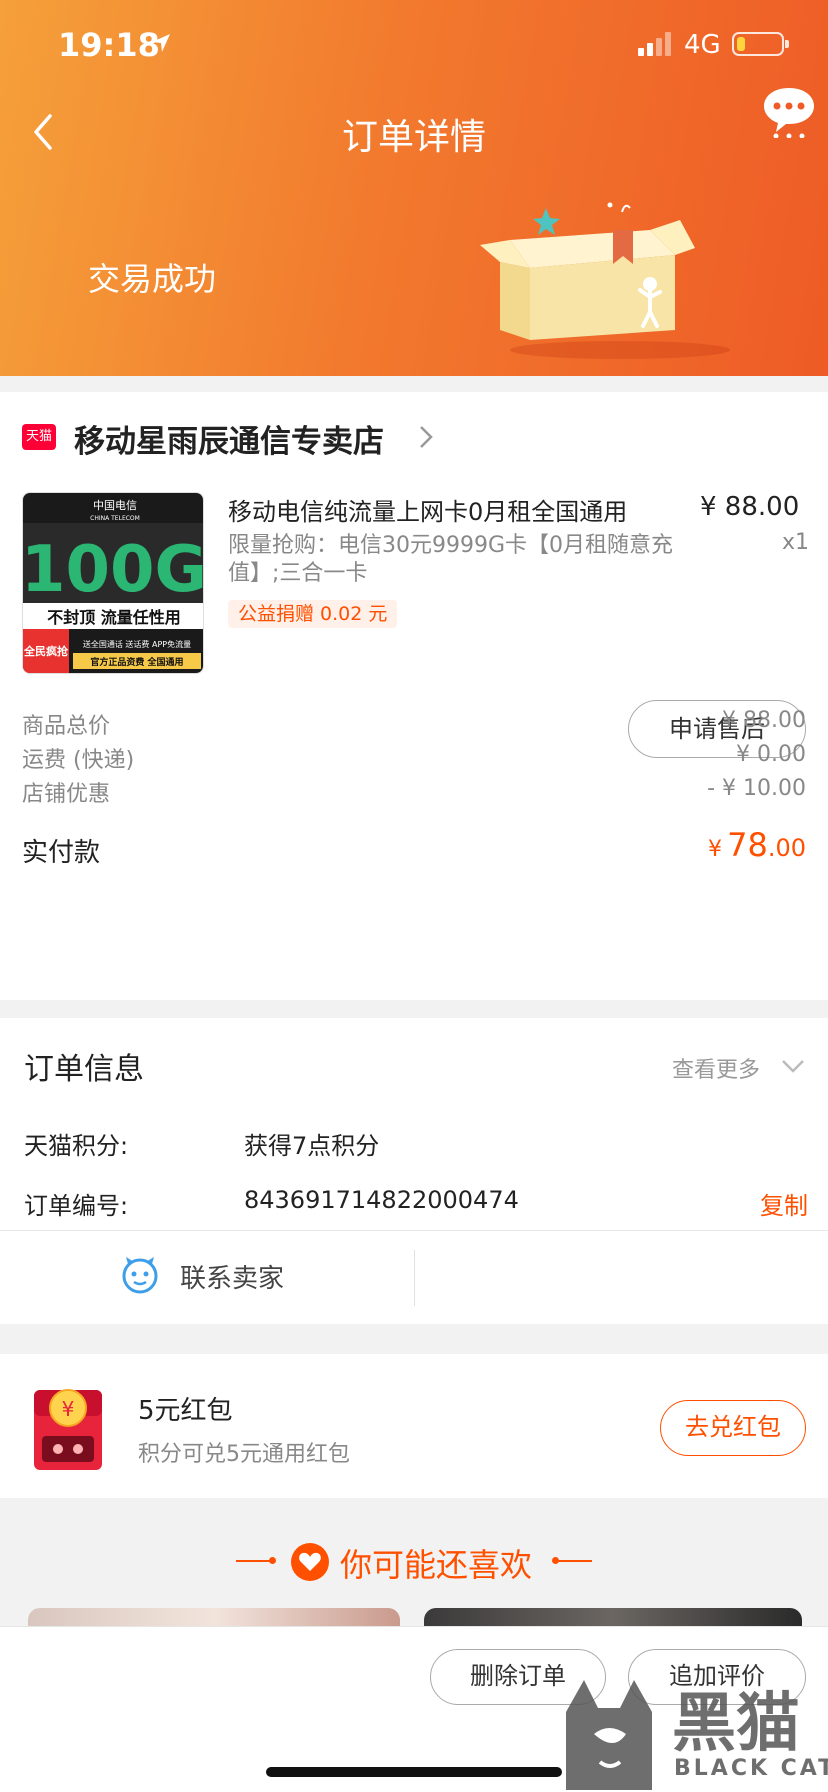 This screenshot has height=1792, width=828. What do you see at coordinates (458, 509) in the screenshot?
I see `product-title: 移动电信纯流量上网卡0月租全国通用` at bounding box center [458, 509].